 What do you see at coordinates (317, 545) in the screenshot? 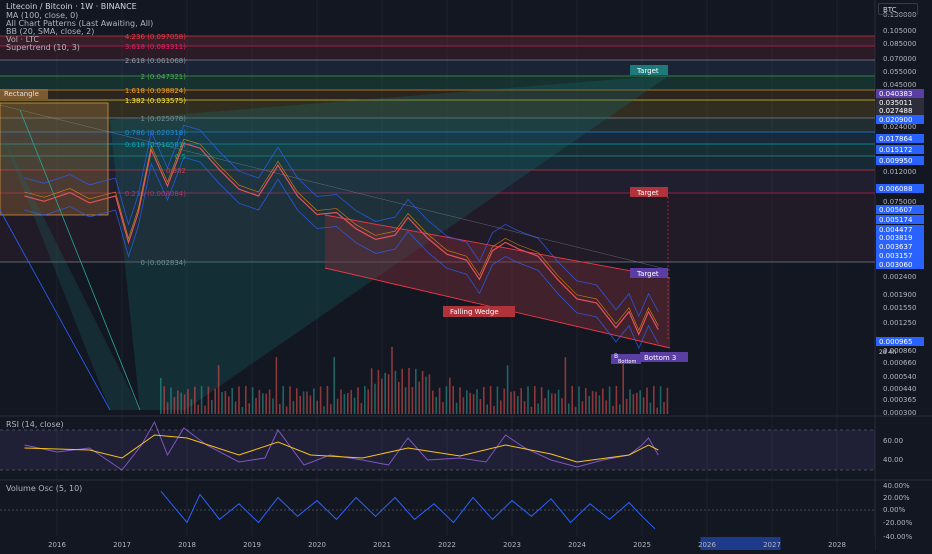
I see `time-axis-tick: 2020` at bounding box center [317, 545].